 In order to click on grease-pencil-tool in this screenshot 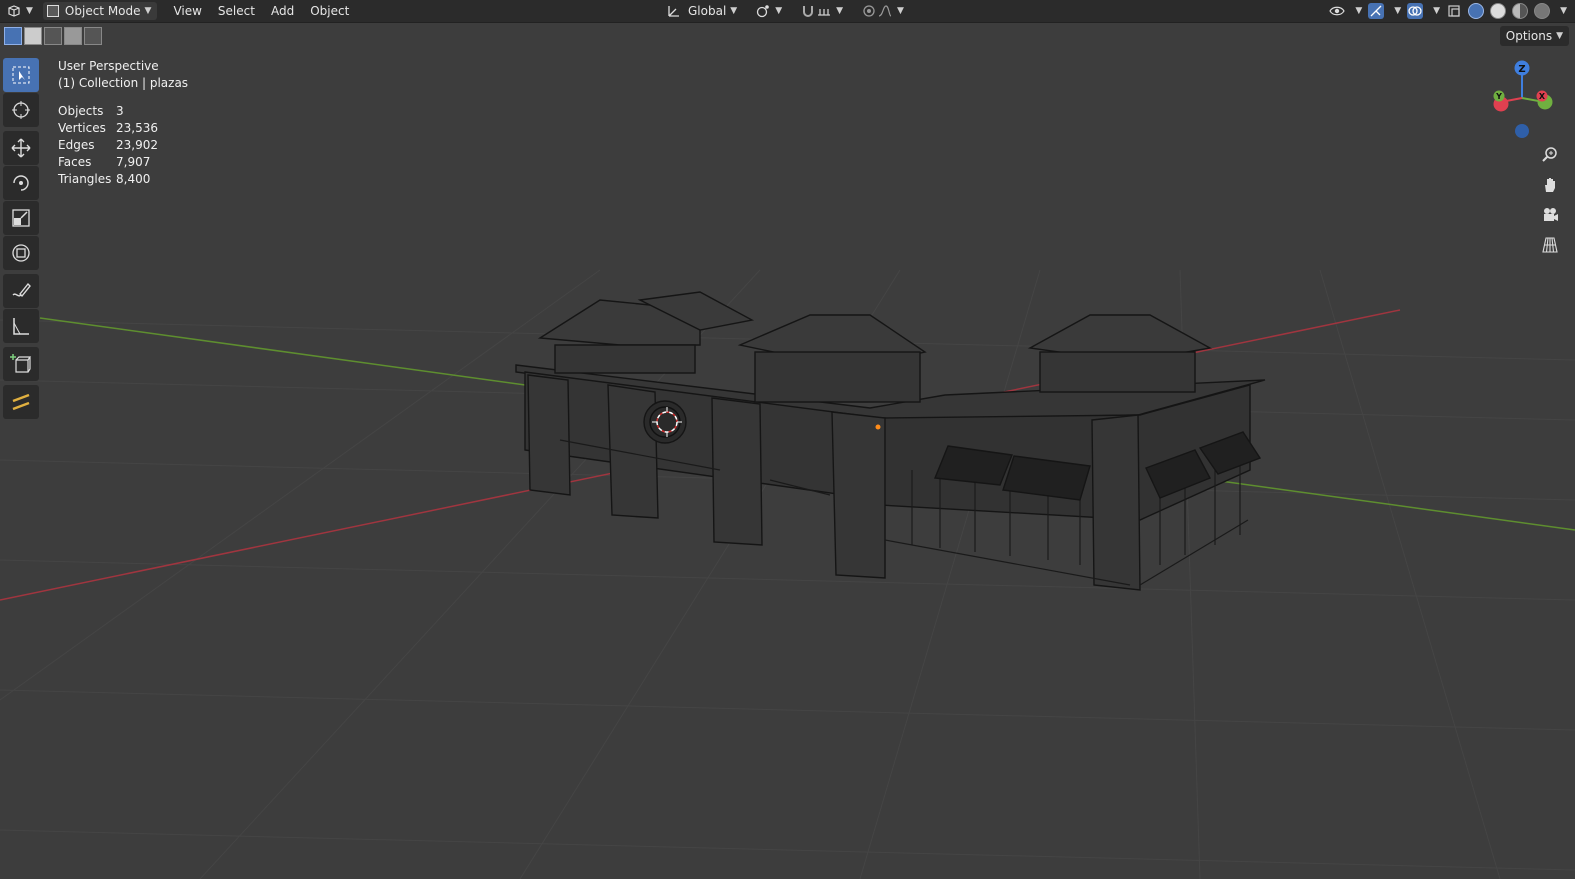, I will do `click(21, 402)`.